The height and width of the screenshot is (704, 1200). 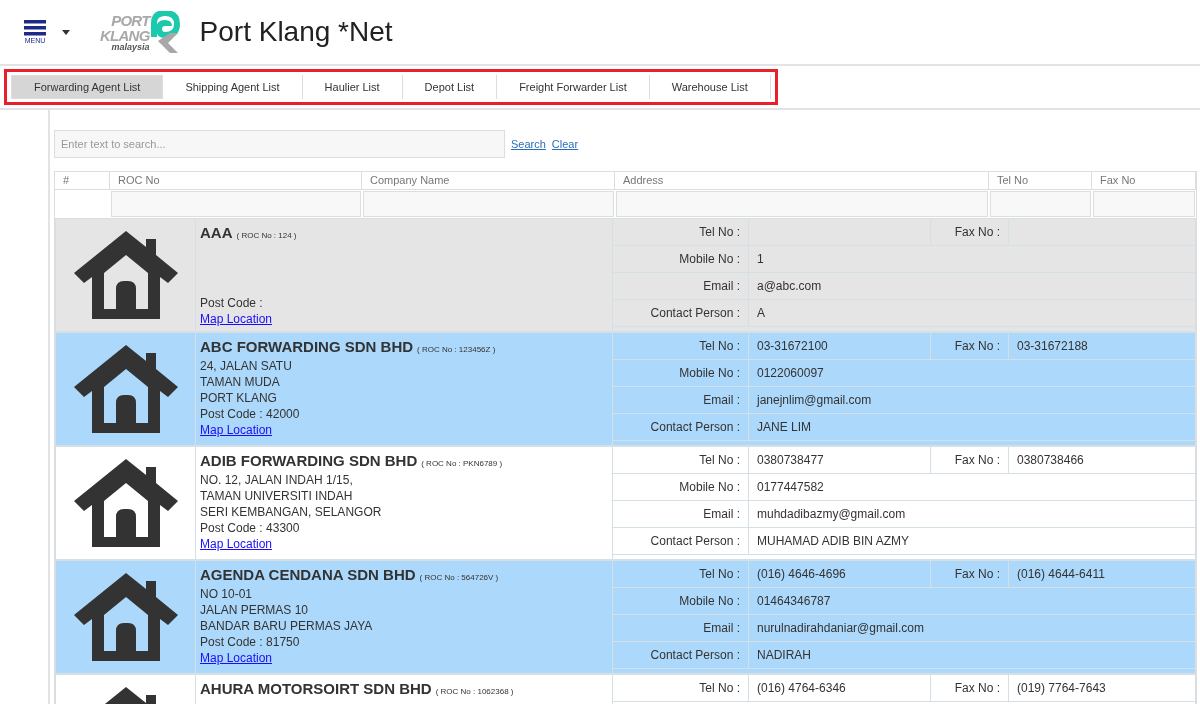 What do you see at coordinates (840, 688) in the screenshot?
I see `field-value: (016) 4764-6346` at bounding box center [840, 688].